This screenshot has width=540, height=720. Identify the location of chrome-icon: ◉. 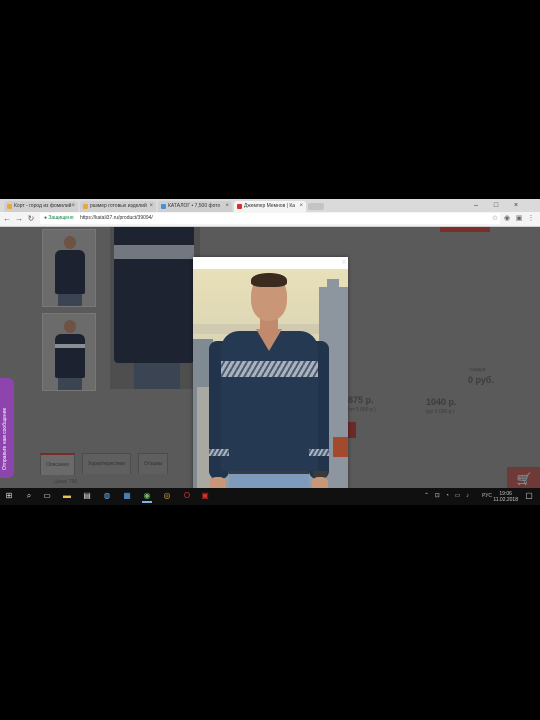
(147, 497).